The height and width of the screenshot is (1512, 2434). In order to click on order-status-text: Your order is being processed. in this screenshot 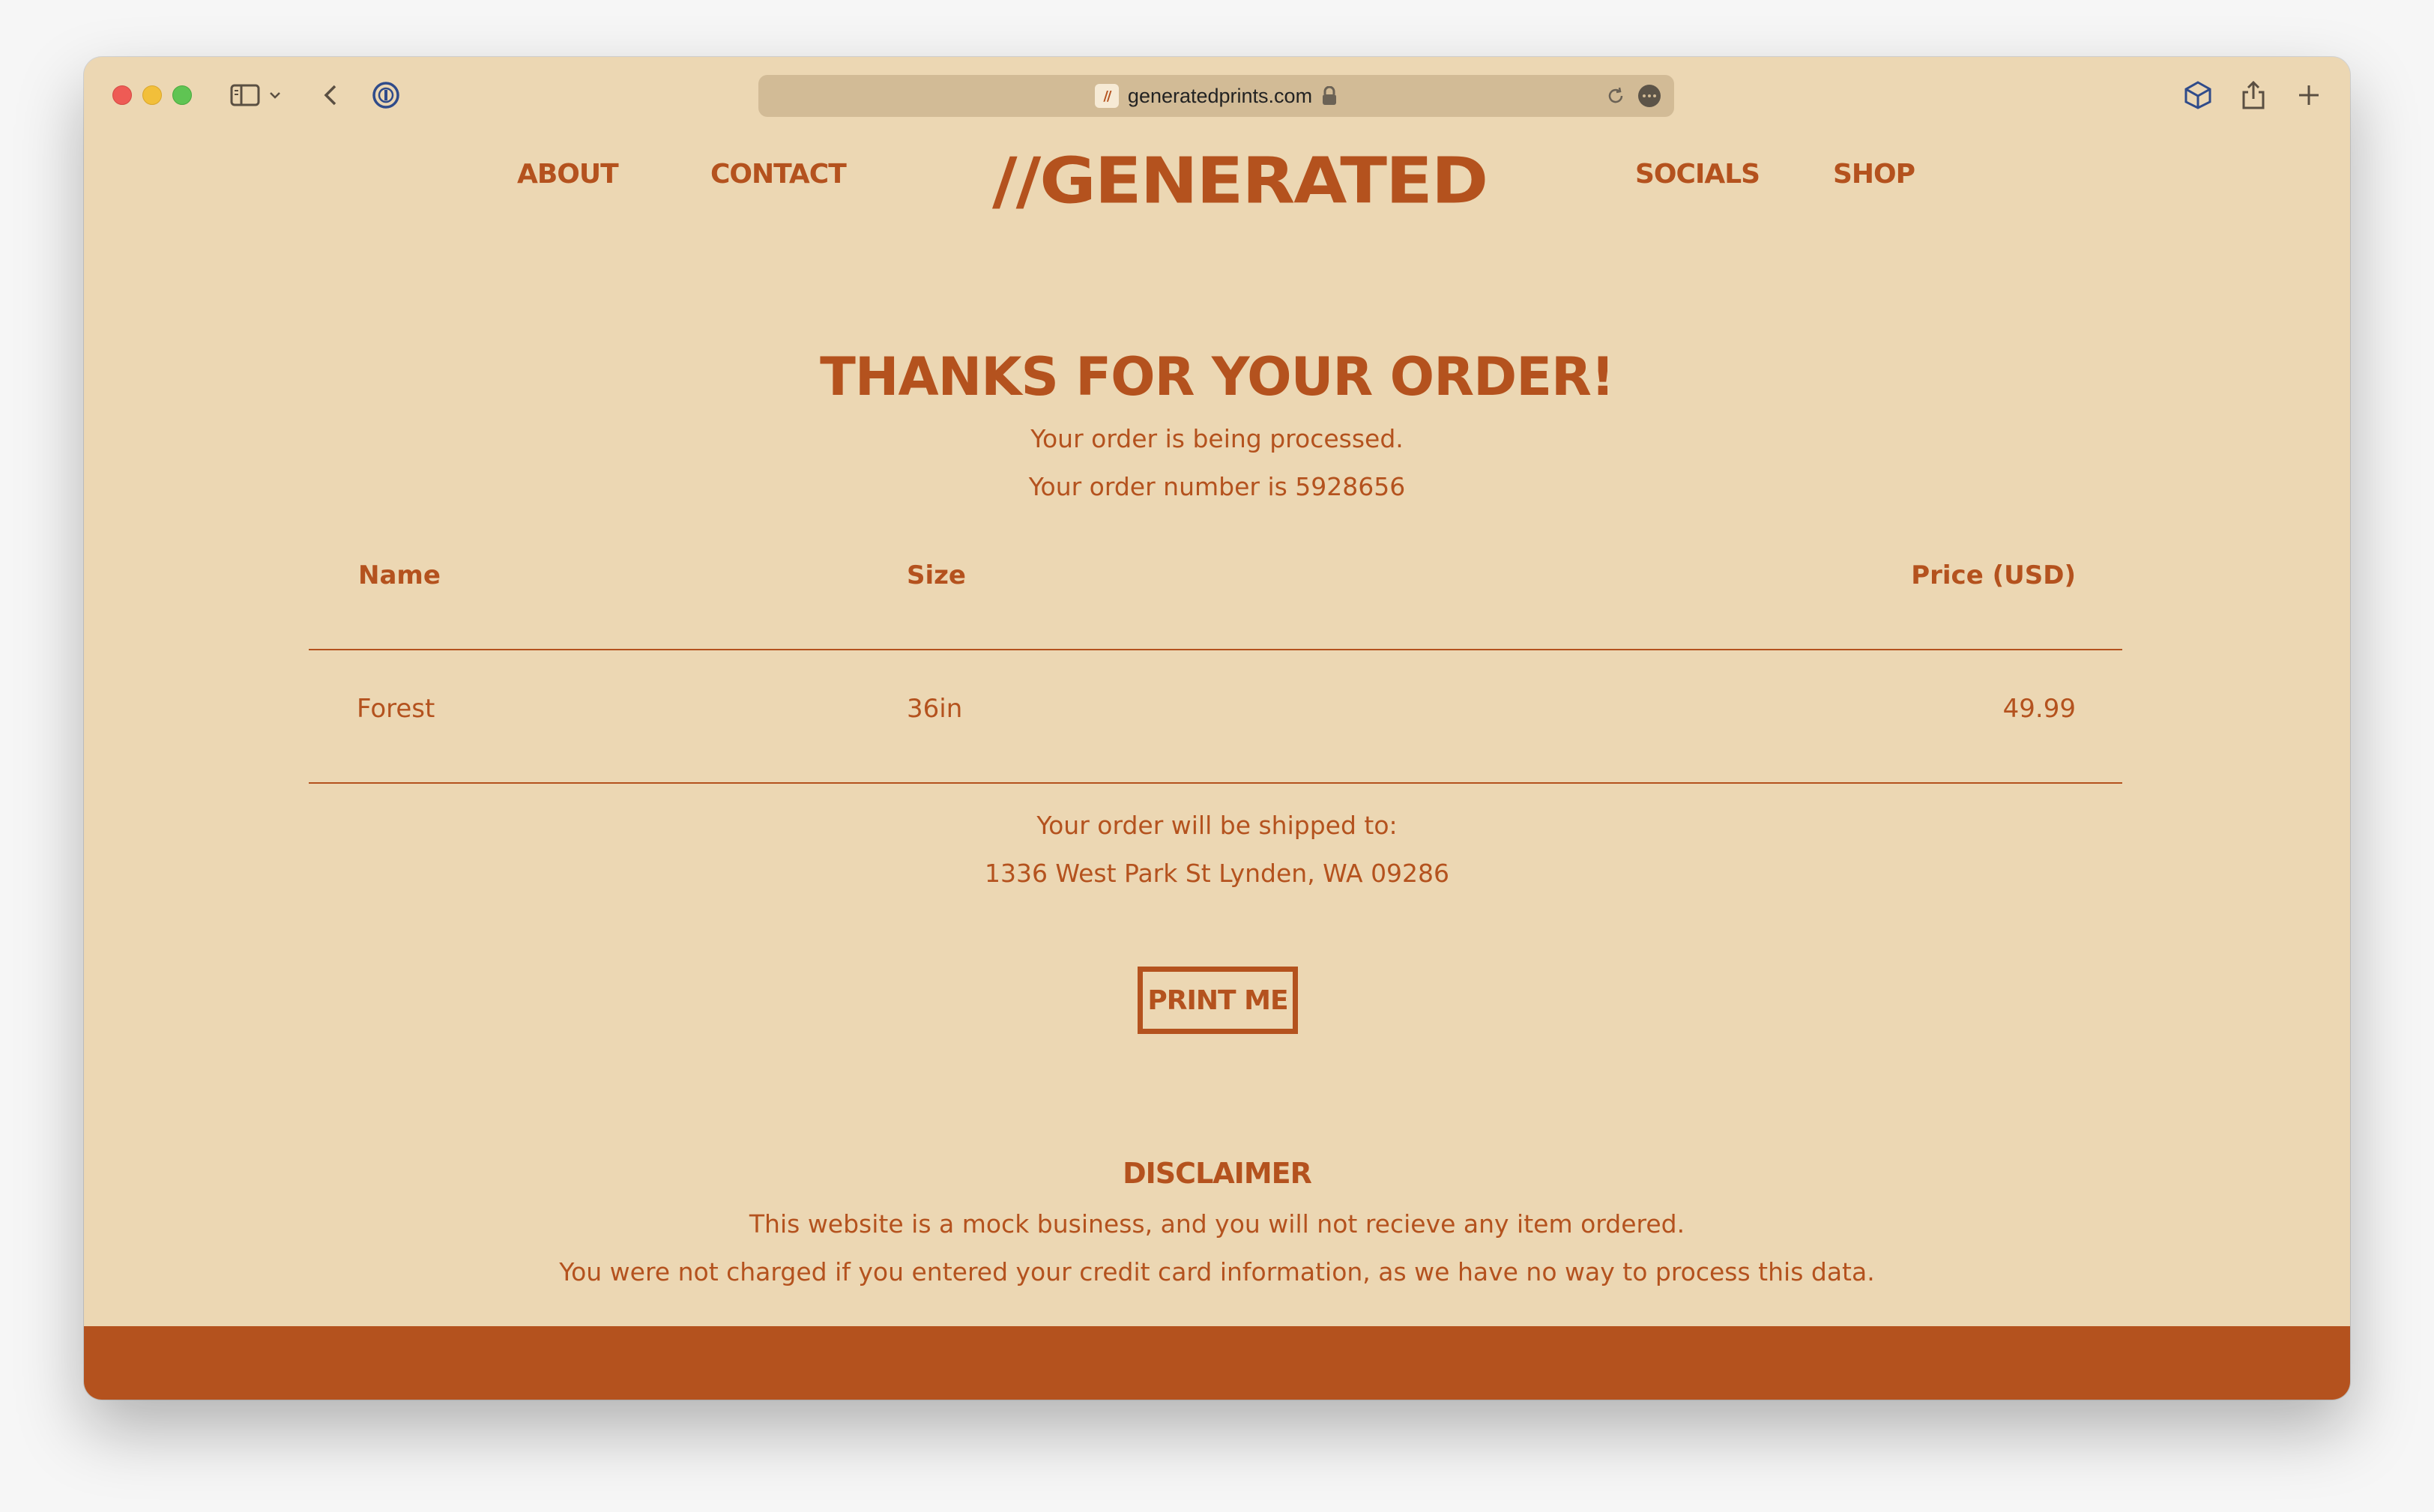, I will do `click(1217, 438)`.